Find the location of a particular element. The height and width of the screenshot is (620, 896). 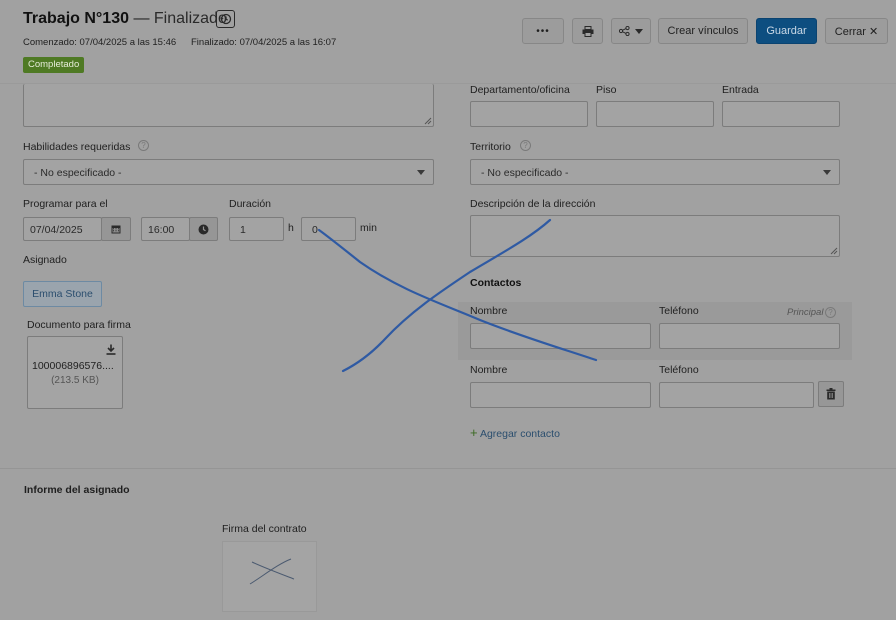

add-contact-link: + Agregar contacto is located at coordinates (515, 432).